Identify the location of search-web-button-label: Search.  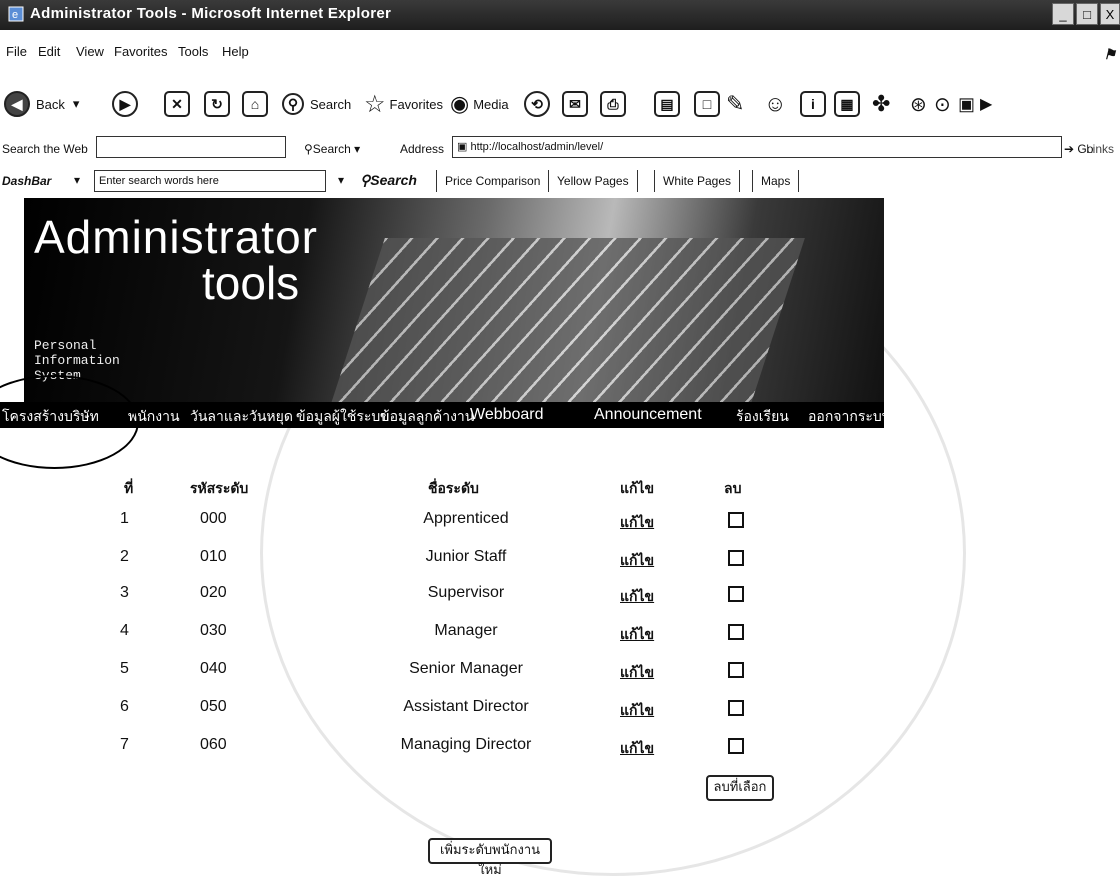
(331, 149).